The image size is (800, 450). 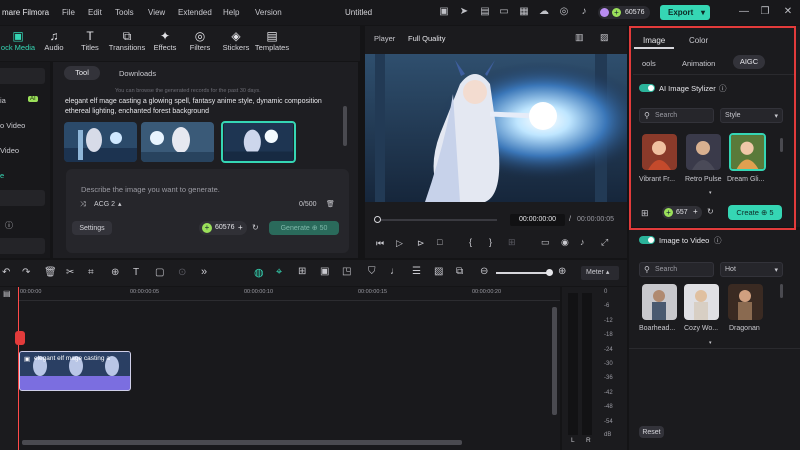 What do you see at coordinates (751, 269) in the screenshot?
I see `hot-select: Hot ▾` at bounding box center [751, 269].